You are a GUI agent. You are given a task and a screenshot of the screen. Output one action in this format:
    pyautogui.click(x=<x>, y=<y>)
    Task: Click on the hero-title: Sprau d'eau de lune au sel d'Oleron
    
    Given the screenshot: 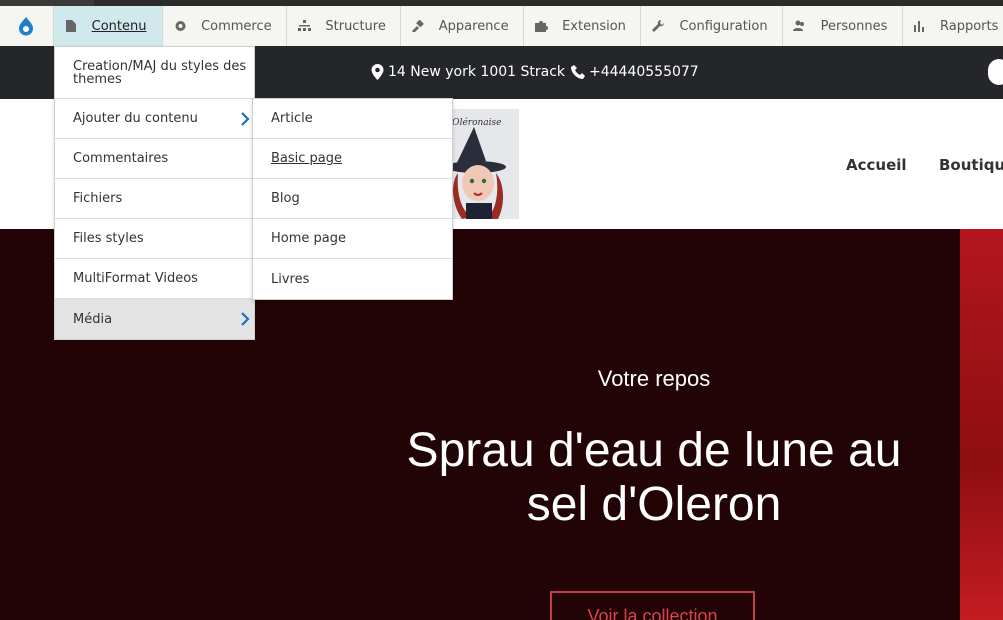 What is the action you would take?
    pyautogui.click(x=654, y=477)
    